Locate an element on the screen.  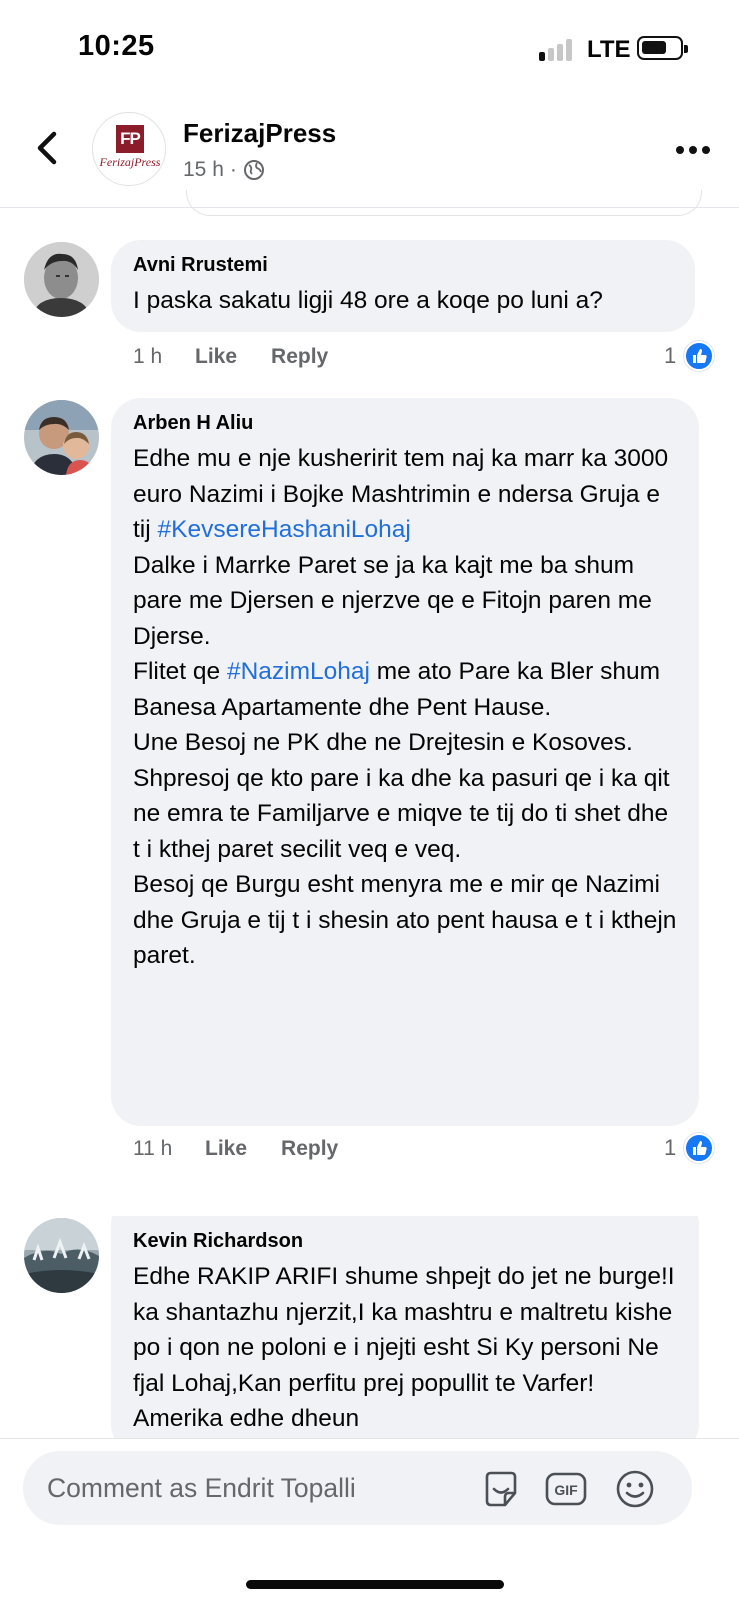
hashtag-link: #KevsereHashaniLohaj is located at coordinates (284, 529).